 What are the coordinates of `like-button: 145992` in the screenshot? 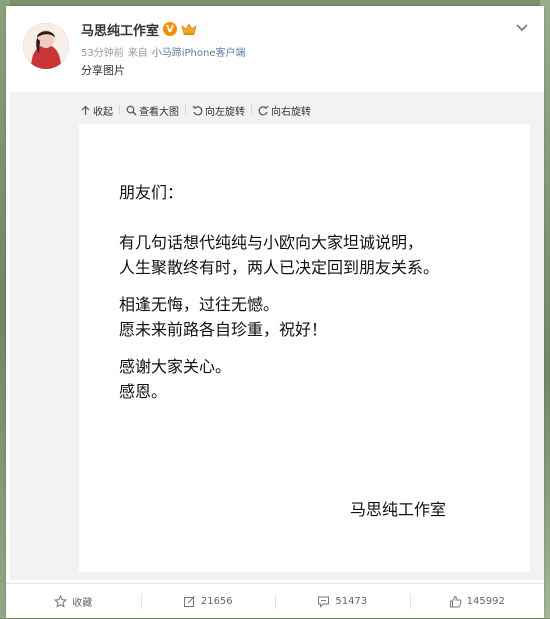 It's located at (477, 601).